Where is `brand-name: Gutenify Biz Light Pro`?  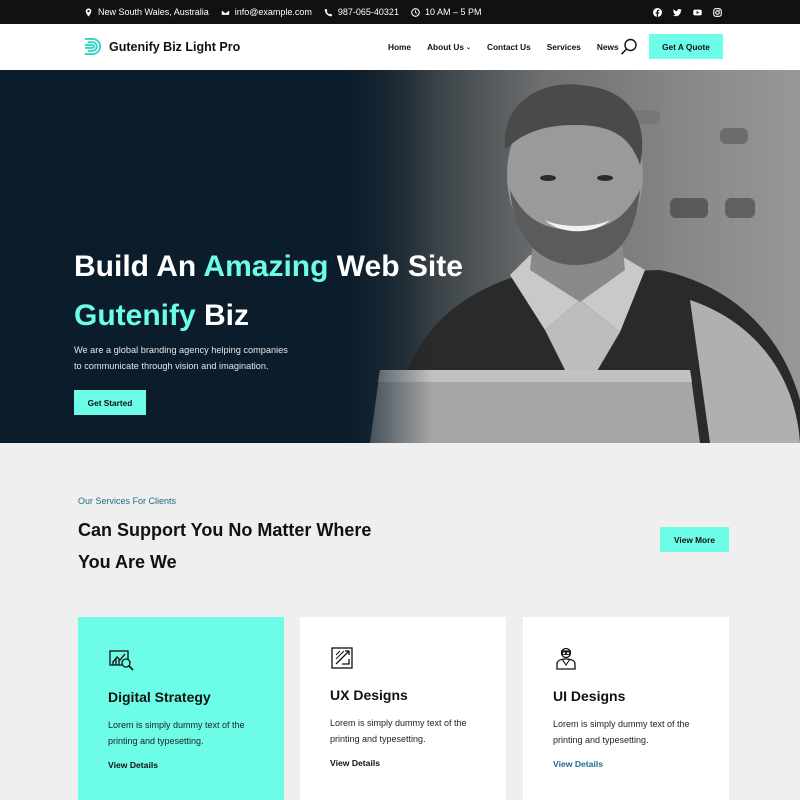 brand-name: Gutenify Biz Light Pro is located at coordinates (175, 46).